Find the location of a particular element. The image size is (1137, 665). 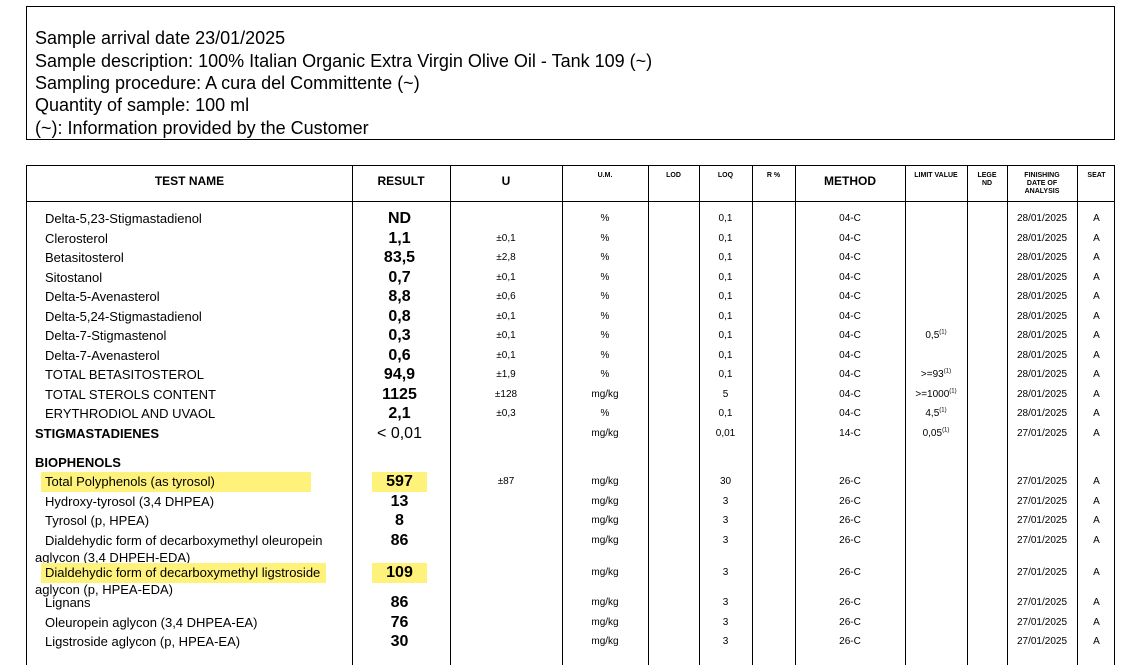

method-code: 14-C is located at coordinates (850, 433).